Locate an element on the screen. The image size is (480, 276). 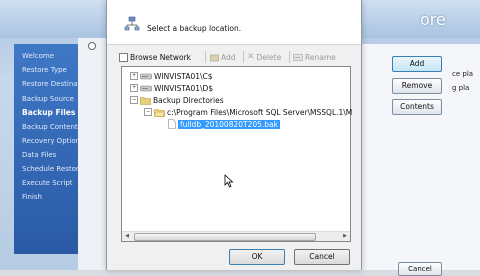
tree-node-backup-file: fulldb_20100820T205.bak is located at coordinates (224, 124).